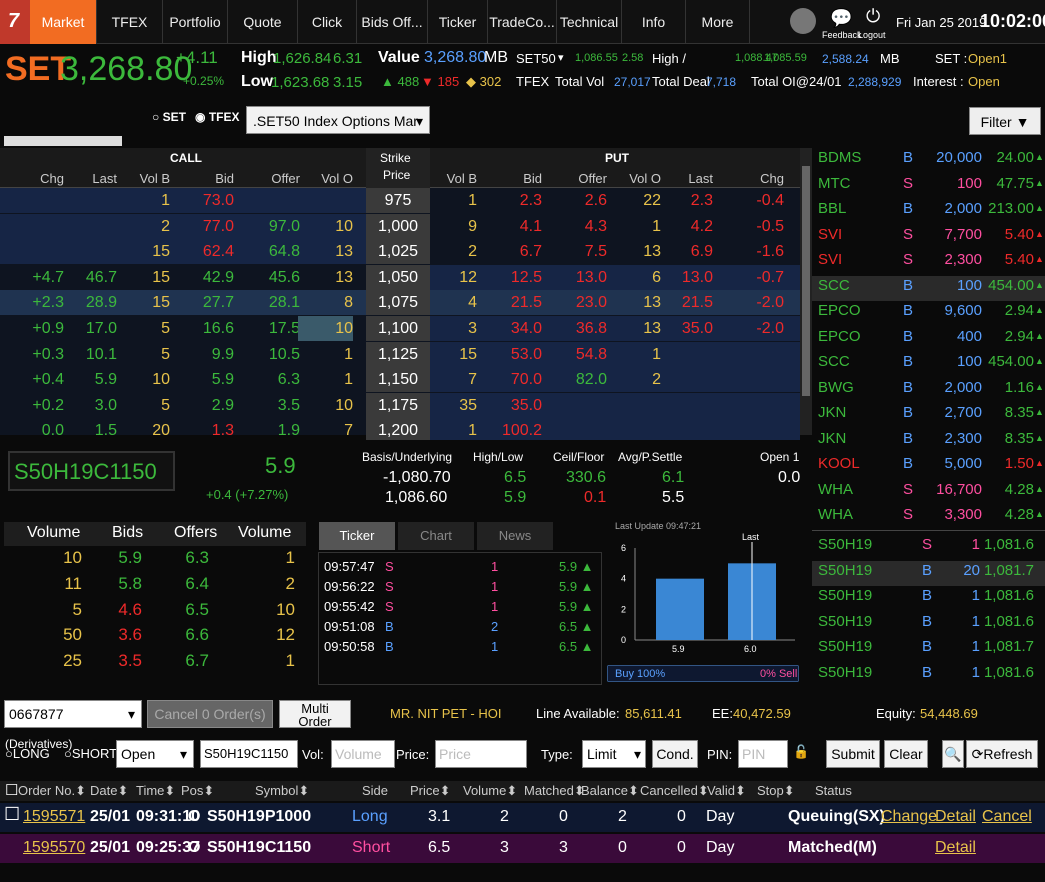 The image size is (1045, 882). Describe the element at coordinates (674, 791) in the screenshot. I see `order-col-header: Cancelled⬍` at that location.